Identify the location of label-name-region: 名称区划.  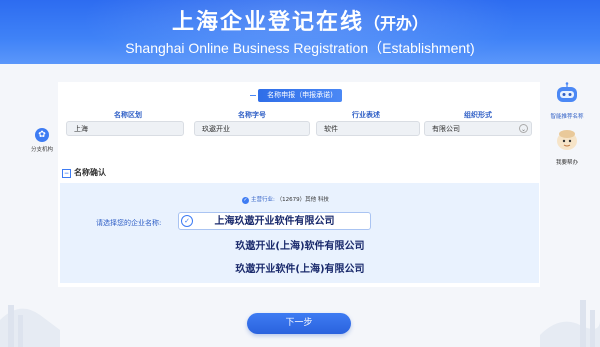
(128, 115).